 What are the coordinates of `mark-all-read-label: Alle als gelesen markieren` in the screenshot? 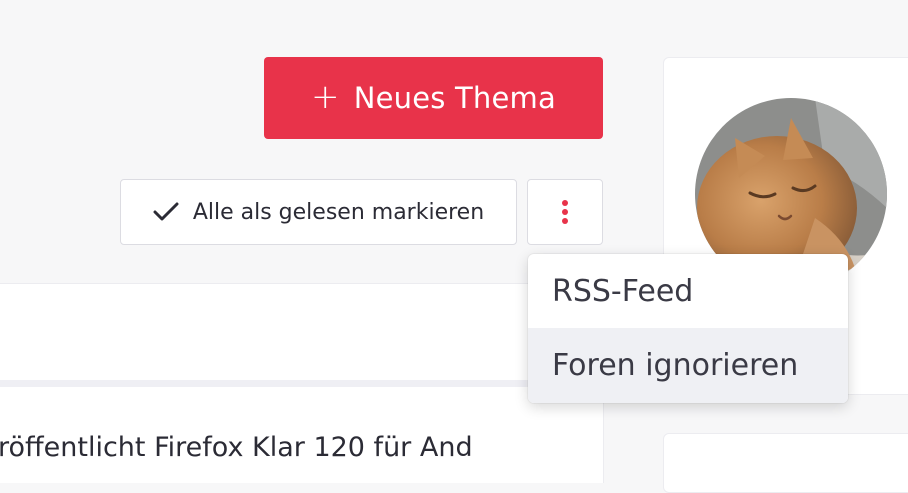 It's located at (338, 212).